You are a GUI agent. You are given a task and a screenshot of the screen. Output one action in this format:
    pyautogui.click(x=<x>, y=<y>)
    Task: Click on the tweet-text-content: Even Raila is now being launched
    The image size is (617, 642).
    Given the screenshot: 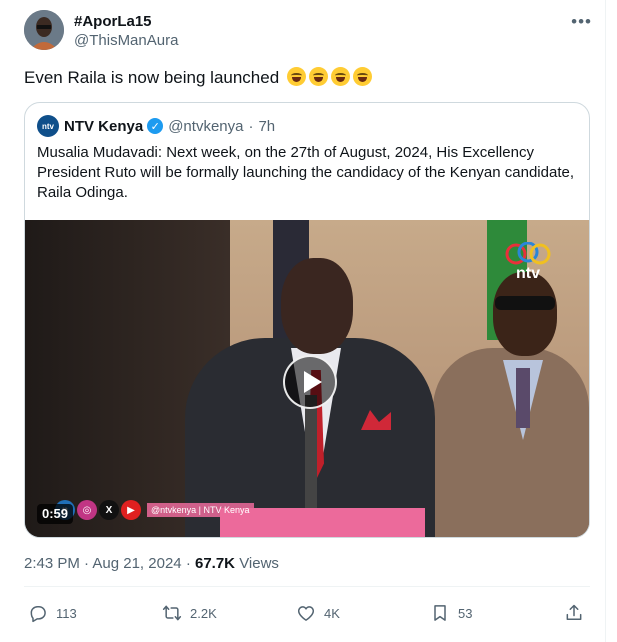 What is the action you would take?
    pyautogui.click(x=152, y=77)
    